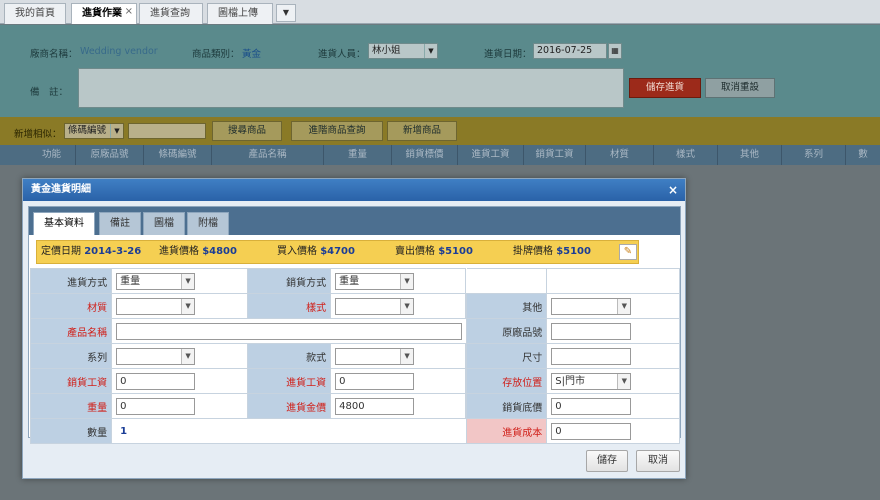  Describe the element at coordinates (665, 88) in the screenshot. I see `save-purchase-button: 儲存進貨` at that location.